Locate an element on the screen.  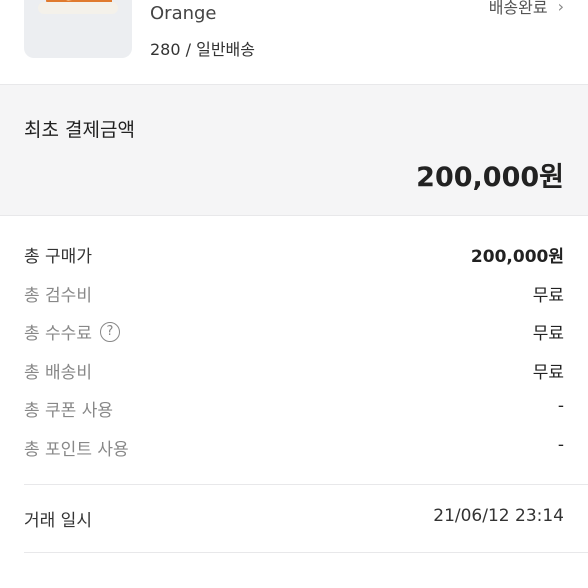
detail-label: 총 배송비 is located at coordinates (58, 372).